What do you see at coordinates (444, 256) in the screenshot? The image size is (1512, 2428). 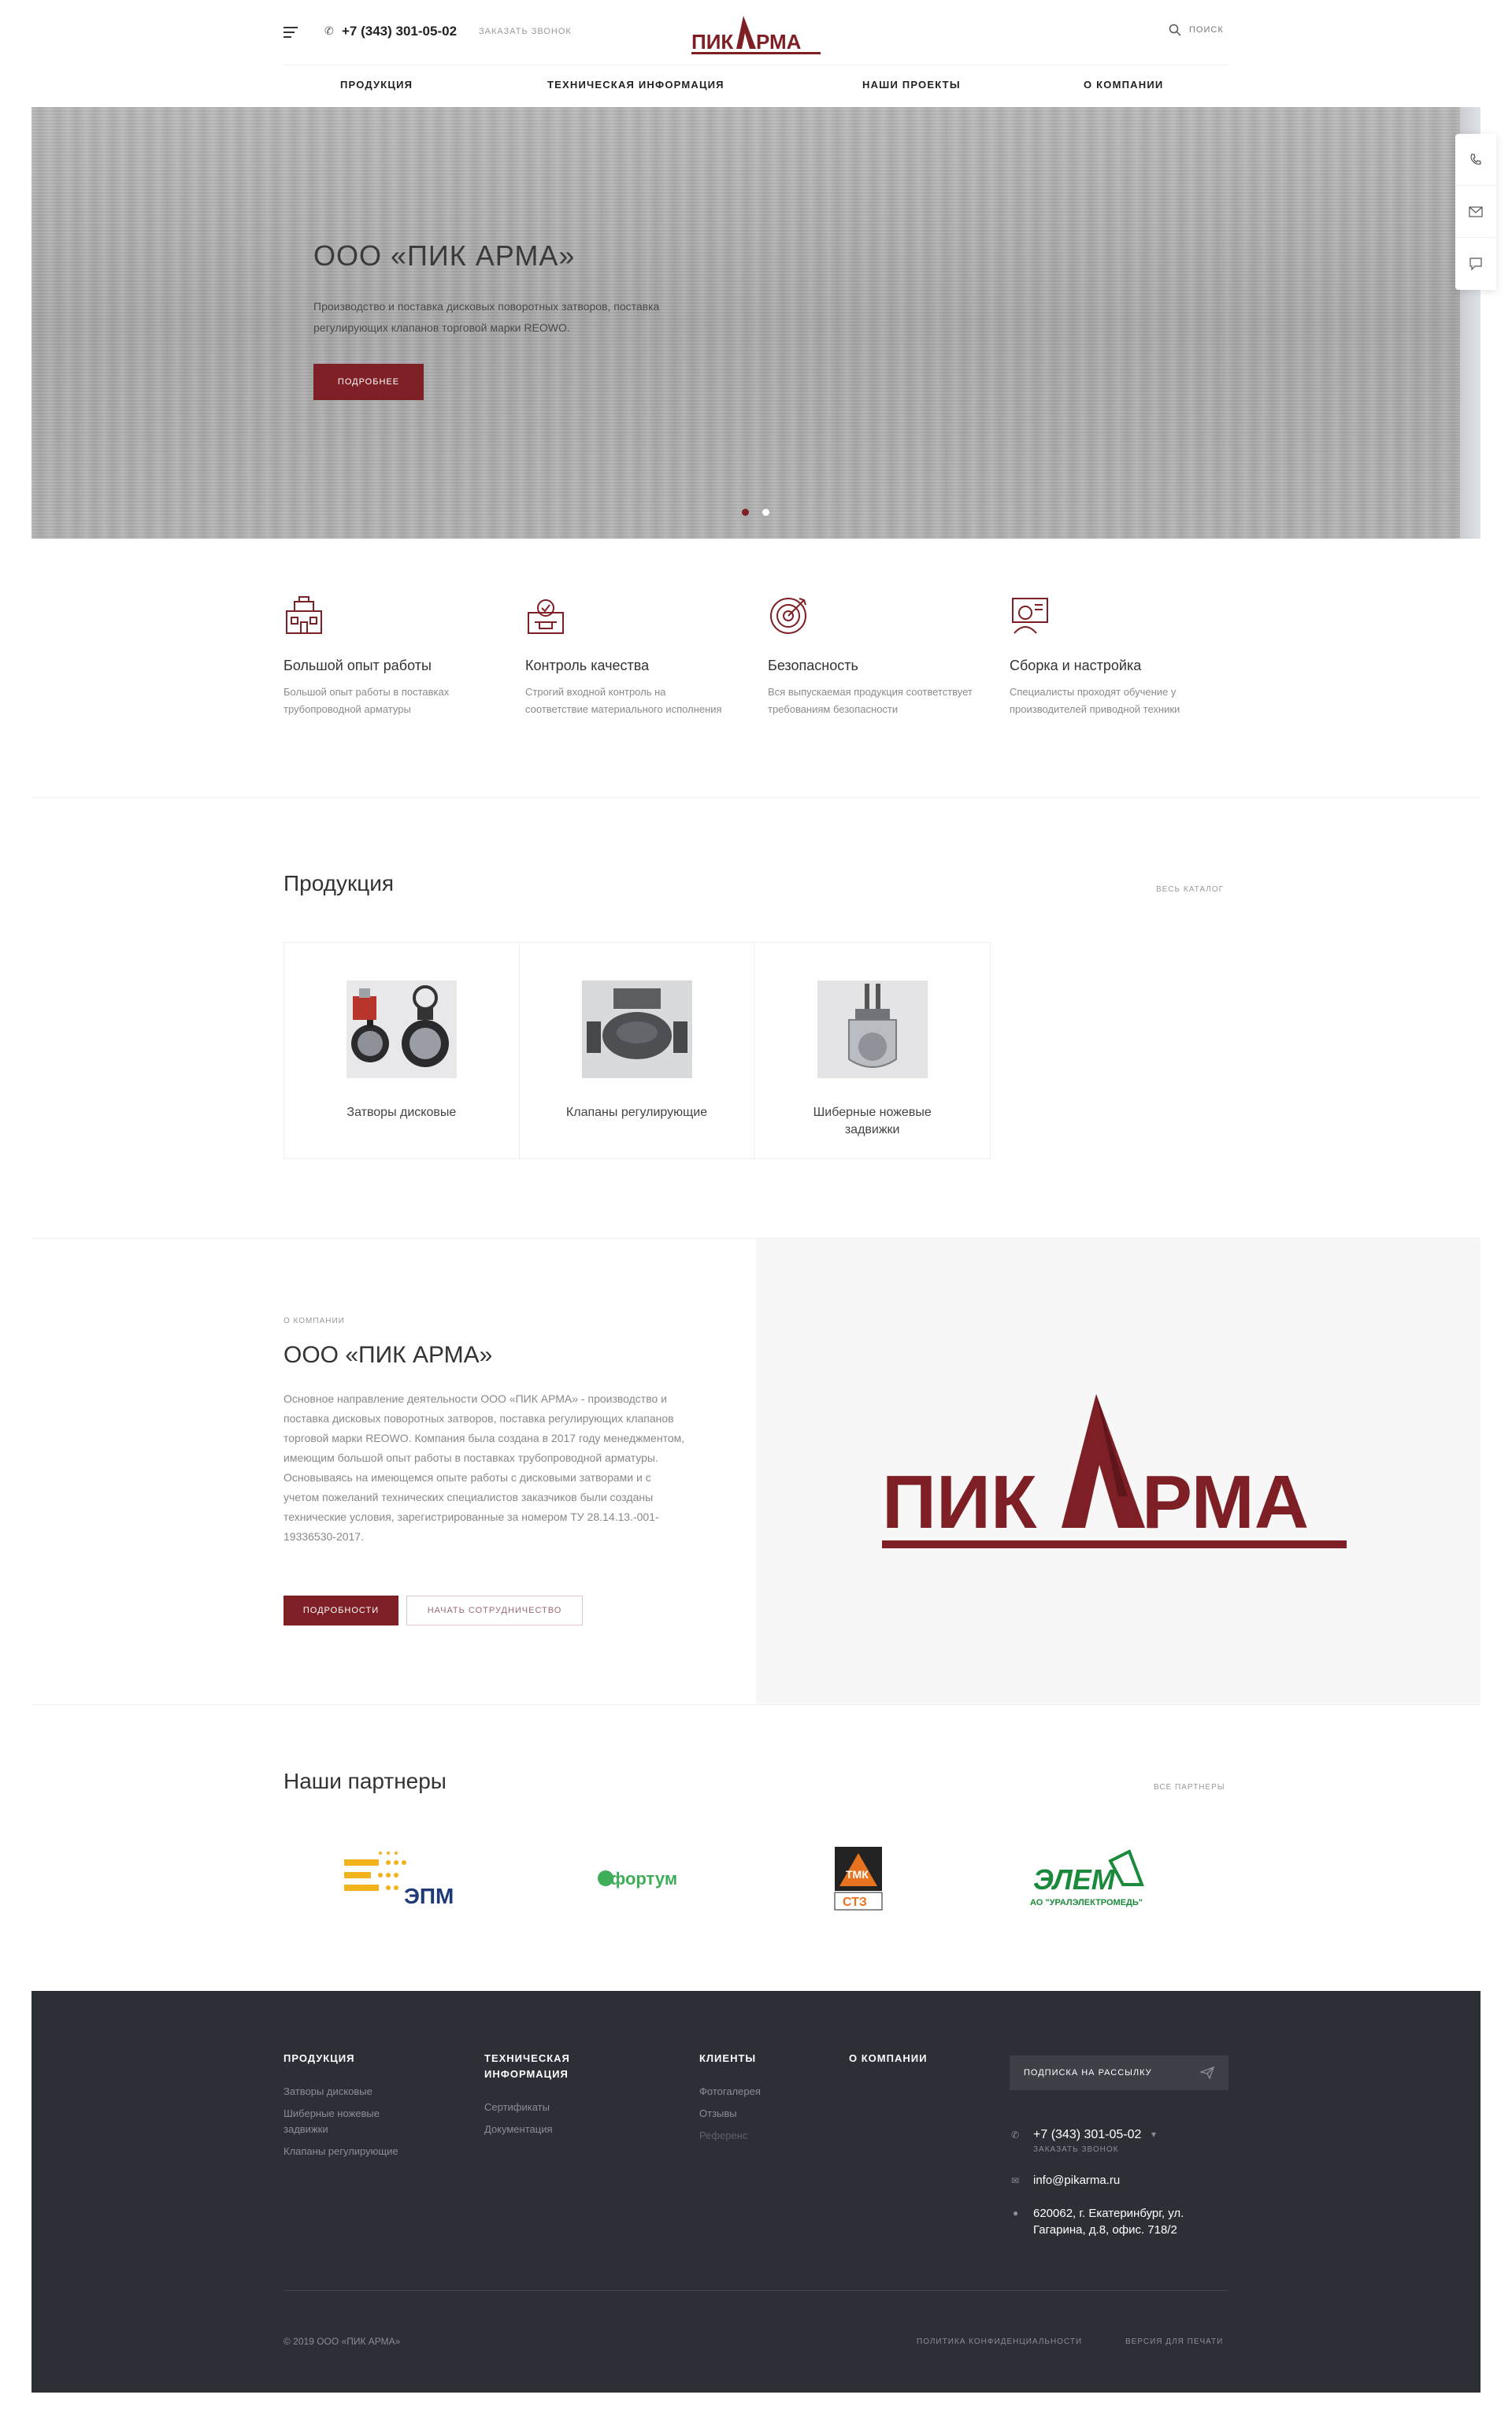 I see `hero-title: ООО «ПИК АРМА»` at bounding box center [444, 256].